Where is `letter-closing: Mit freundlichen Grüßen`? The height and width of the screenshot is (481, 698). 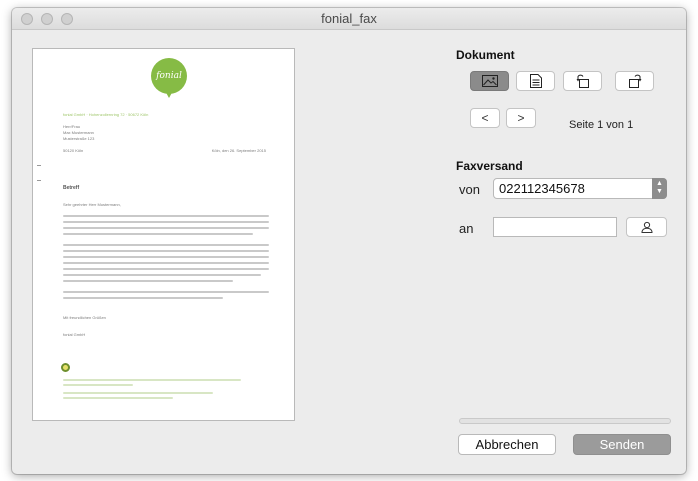 letter-closing: Mit freundlichen Grüßen is located at coordinates (84, 317).